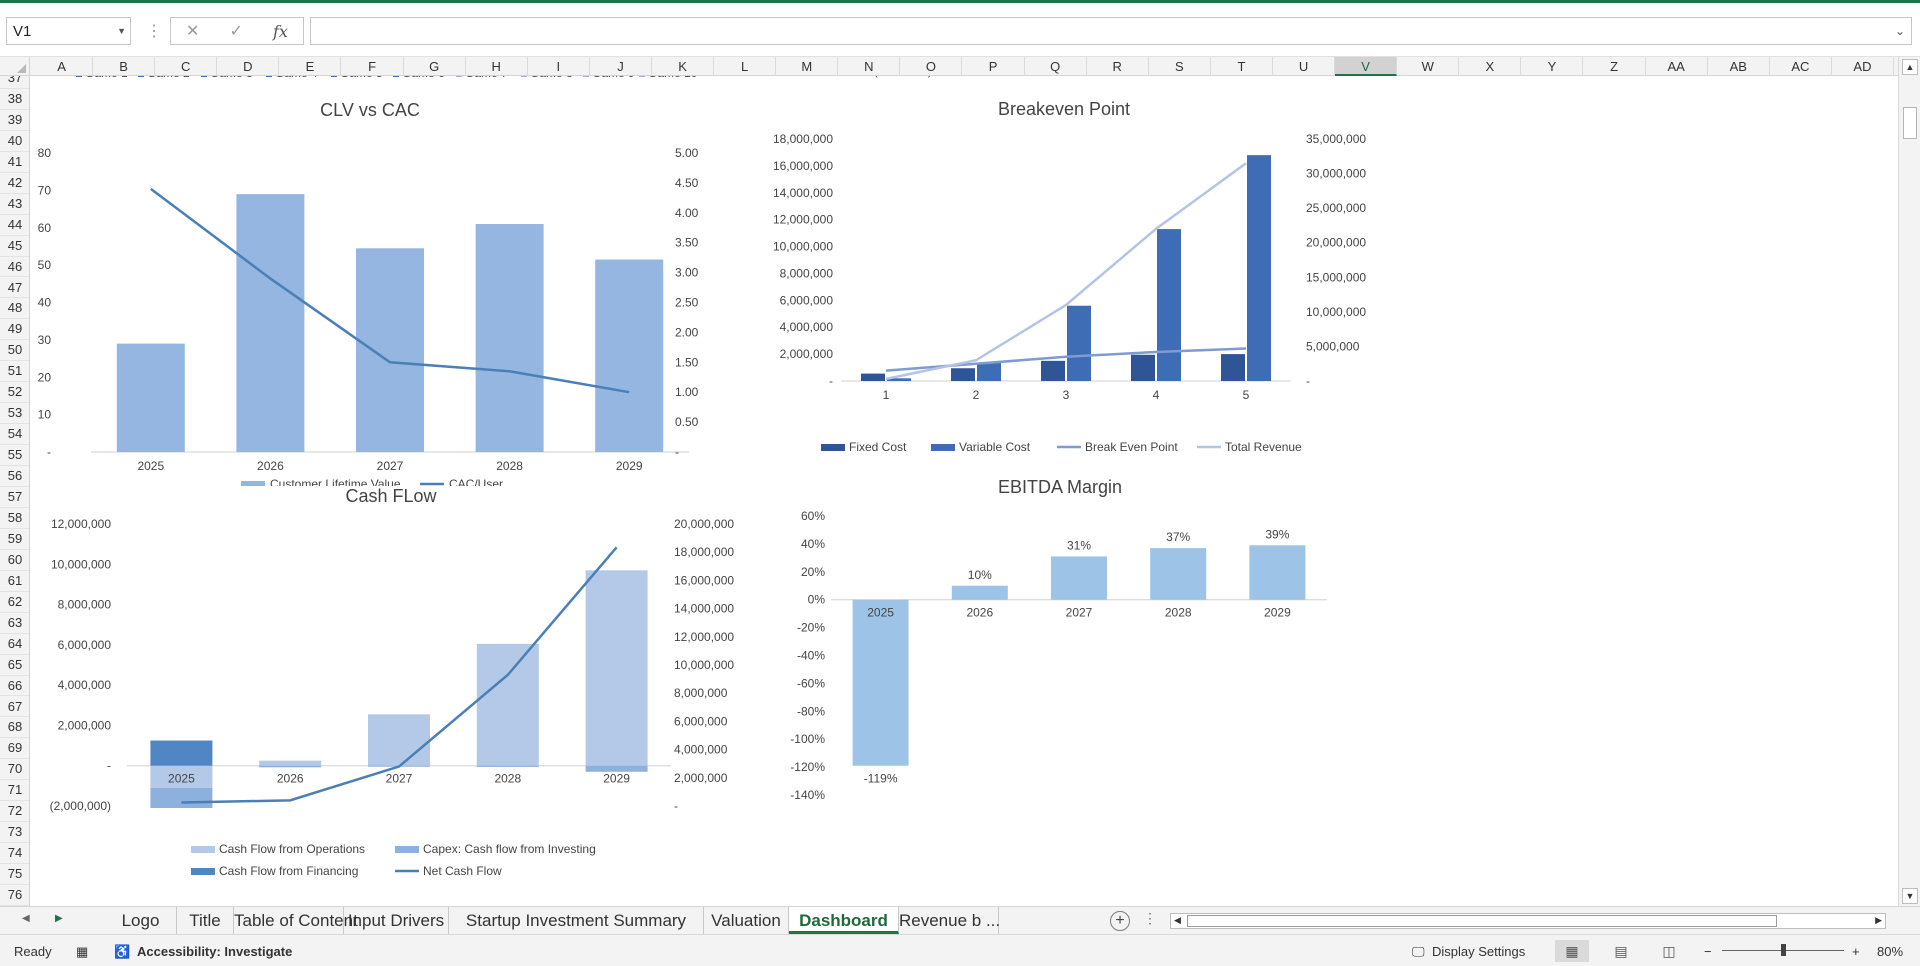  Describe the element at coordinates (1878, 920) in the screenshot. I see `scroll-right-icon: ▶` at that location.